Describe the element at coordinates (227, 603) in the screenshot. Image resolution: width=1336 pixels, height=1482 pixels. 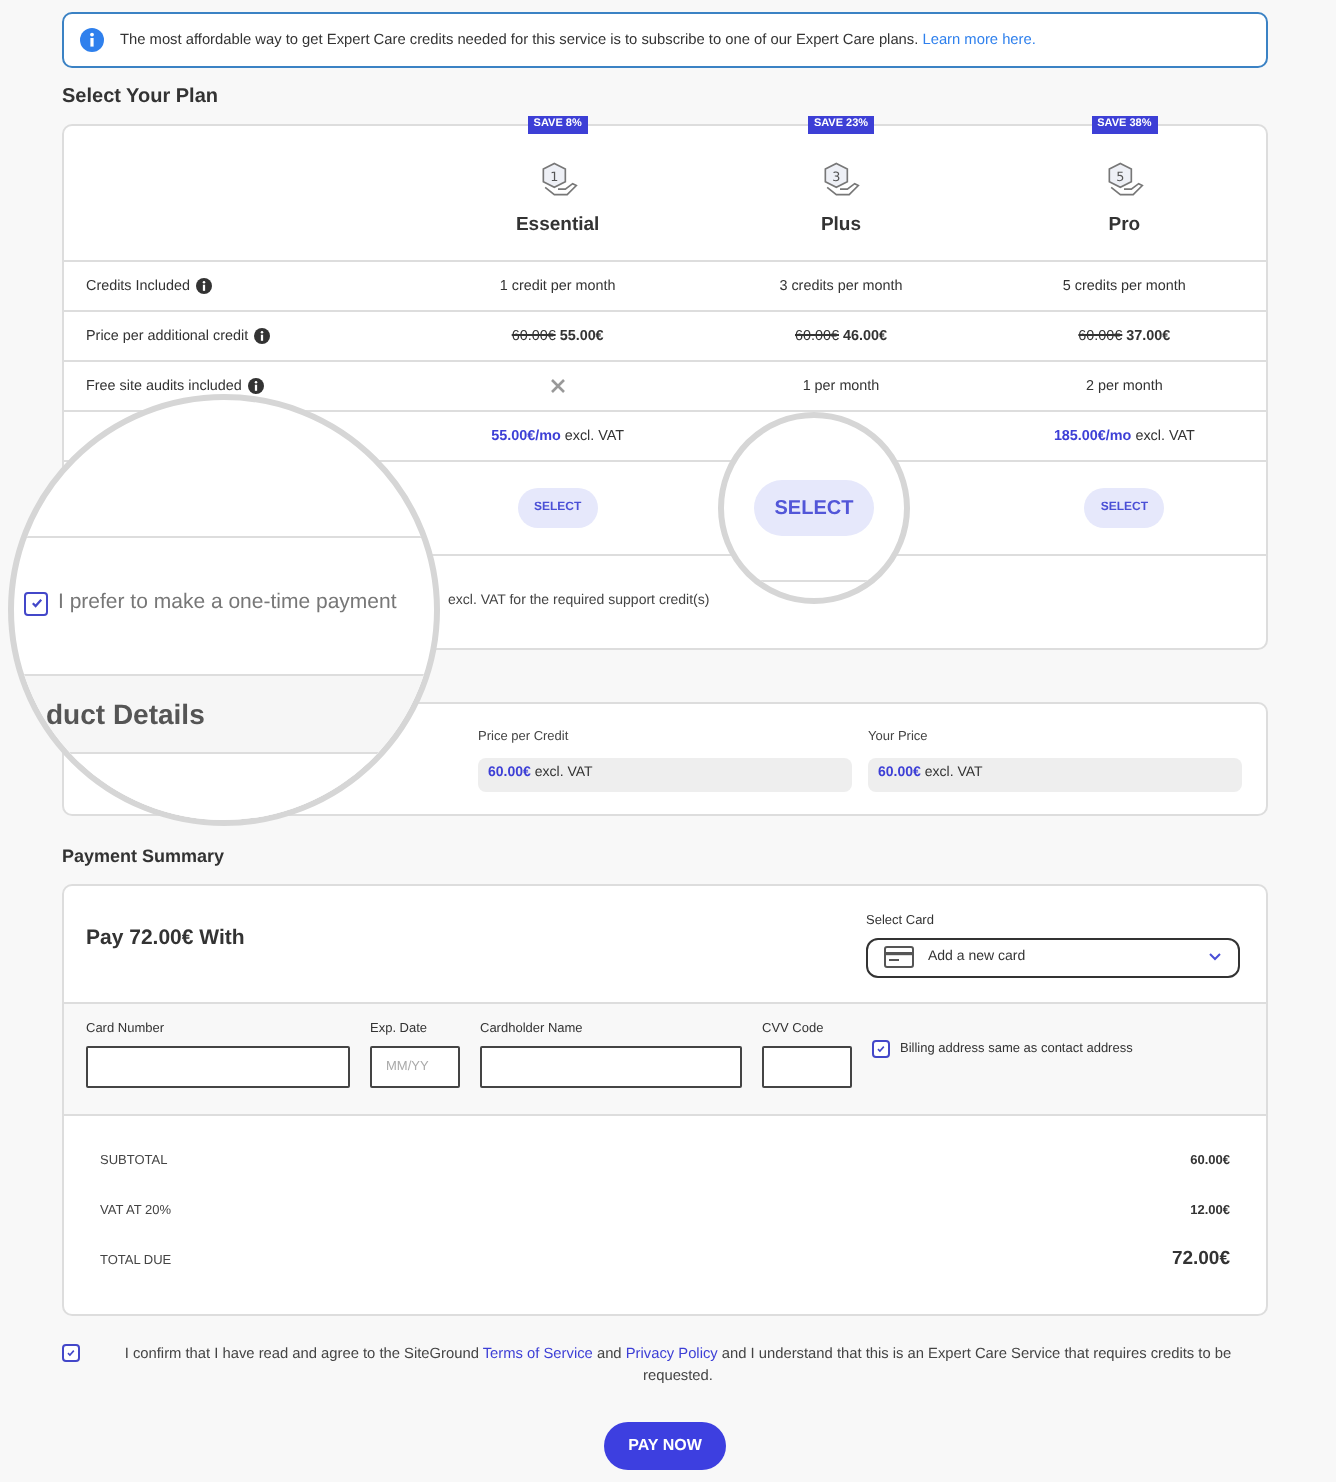
I see `checkbox-label: I prefer to make a one-time payment` at that location.